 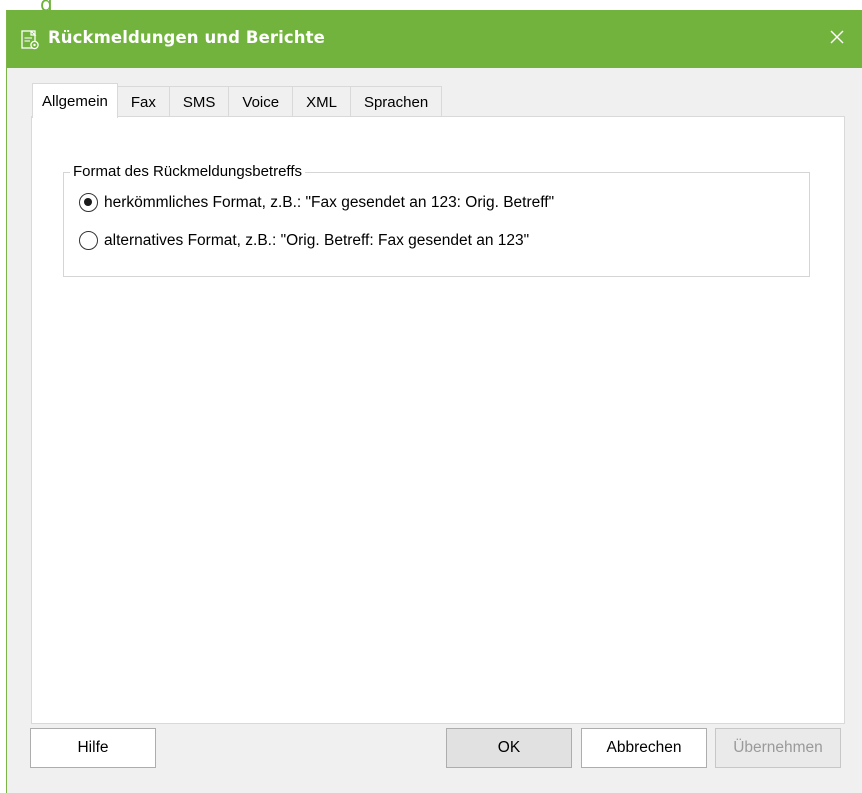 I want to click on title-bar: Rückmeldungen und Berichte, so click(x=434, y=39).